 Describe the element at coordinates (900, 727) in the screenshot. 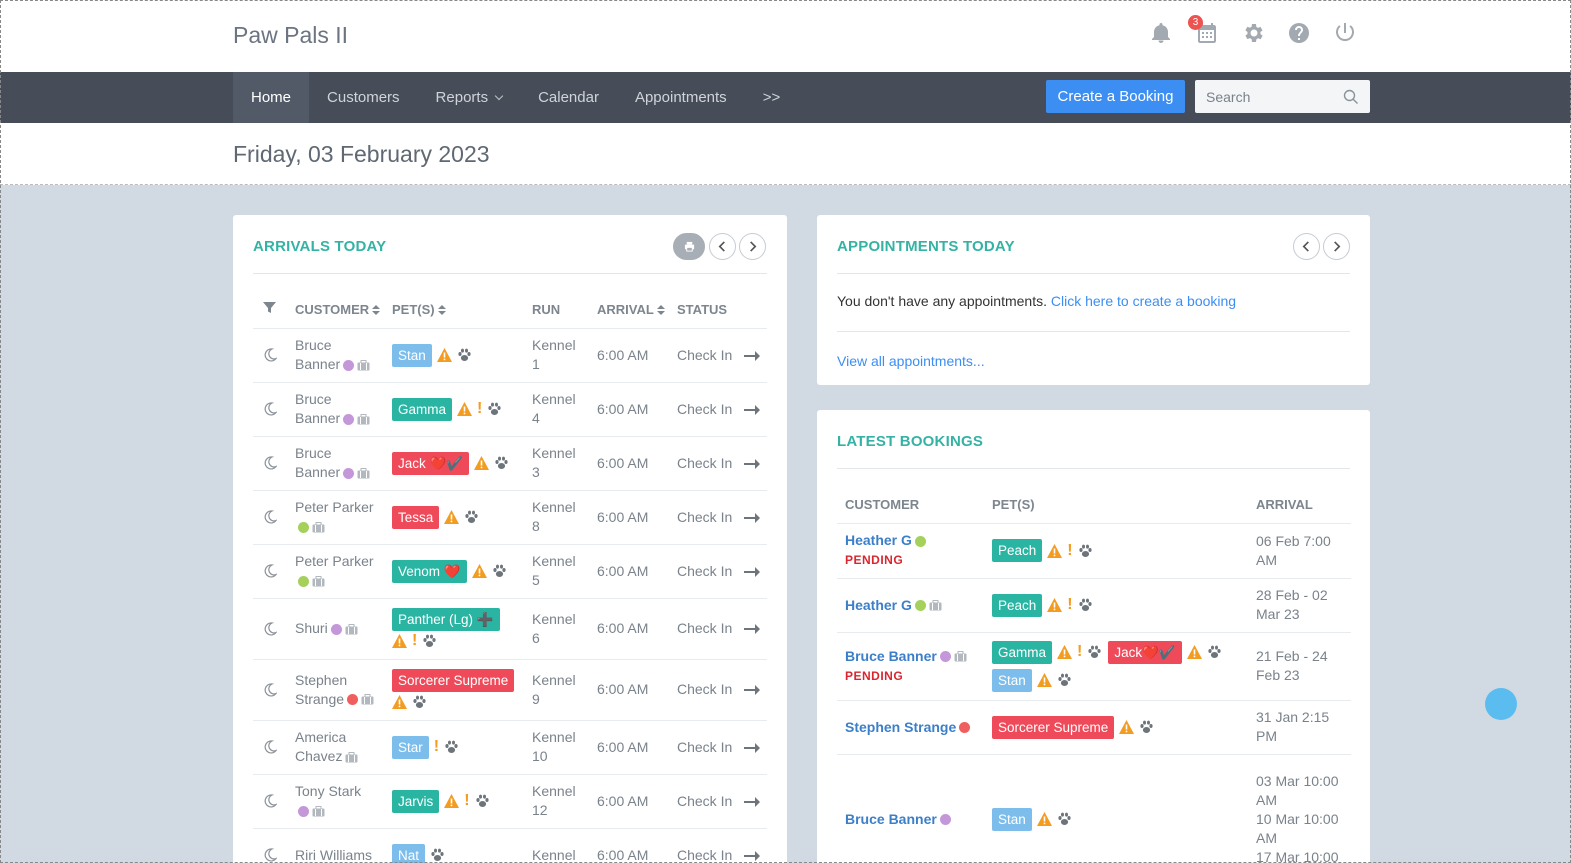

I see `booking-customer-link: Stephen Strange` at that location.